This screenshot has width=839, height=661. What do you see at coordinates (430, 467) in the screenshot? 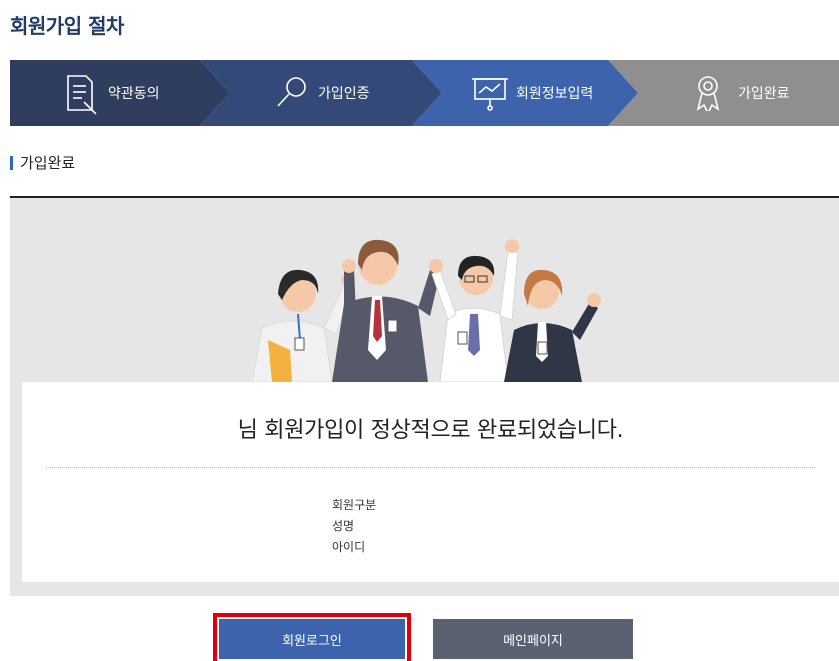
I see `card-divider` at bounding box center [430, 467].